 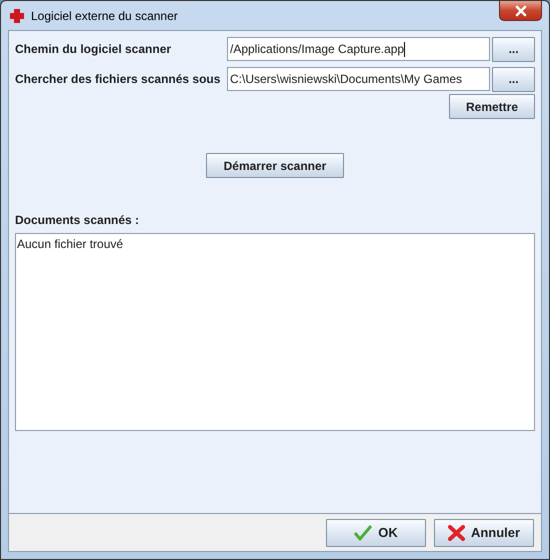 I want to click on path-field: C:\Users\wisniewski\Documents\My Games, so click(x=358, y=79).